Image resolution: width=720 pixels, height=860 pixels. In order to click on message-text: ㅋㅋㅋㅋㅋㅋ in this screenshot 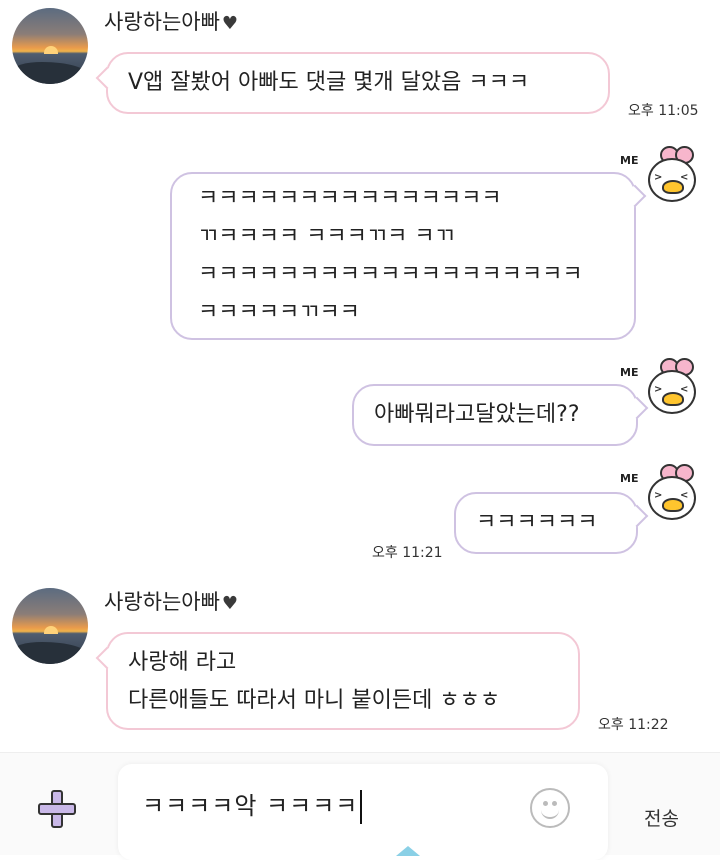, I will do `click(537, 522)`.